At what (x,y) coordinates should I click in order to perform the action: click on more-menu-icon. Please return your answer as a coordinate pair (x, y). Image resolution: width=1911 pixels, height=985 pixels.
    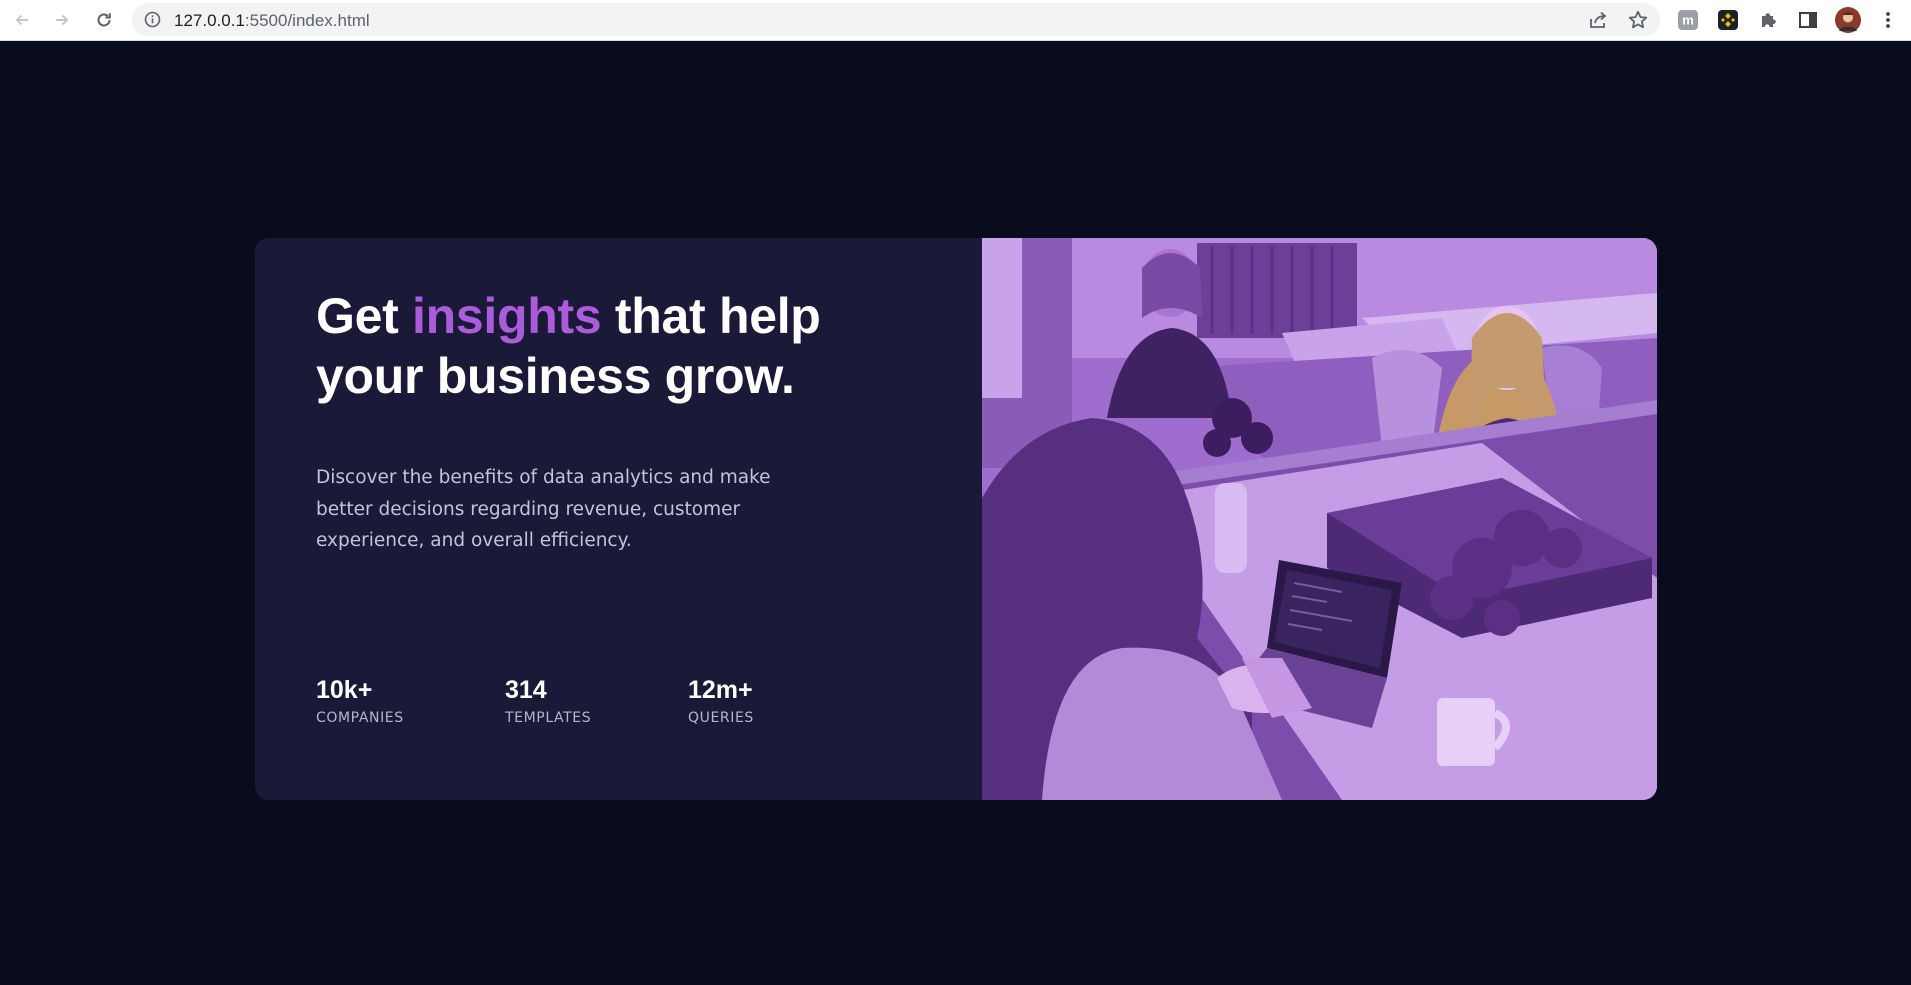
    Looking at the image, I should click on (1888, 20).